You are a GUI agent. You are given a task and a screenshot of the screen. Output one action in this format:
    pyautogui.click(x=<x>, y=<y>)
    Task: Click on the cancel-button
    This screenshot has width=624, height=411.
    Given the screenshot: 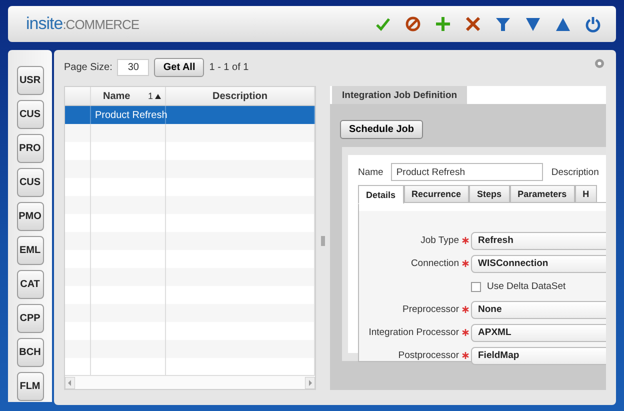 What is the action you would take?
    pyautogui.click(x=413, y=24)
    